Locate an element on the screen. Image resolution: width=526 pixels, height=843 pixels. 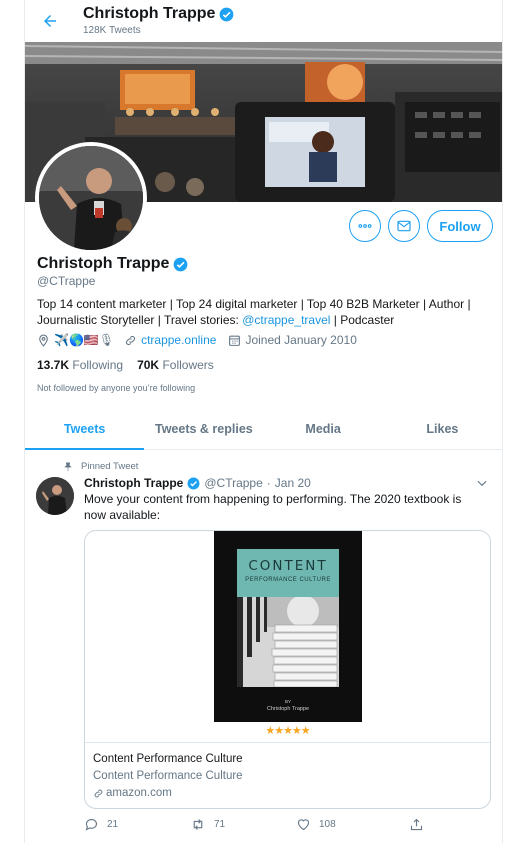
arrow-left-icon is located at coordinates (50, 21).